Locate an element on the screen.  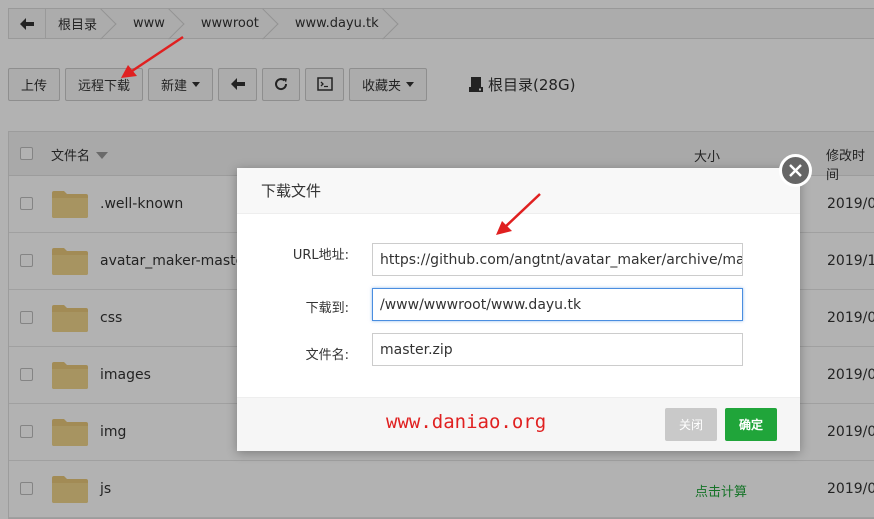
filename-row: 文件名: is located at coordinates (293, 353).